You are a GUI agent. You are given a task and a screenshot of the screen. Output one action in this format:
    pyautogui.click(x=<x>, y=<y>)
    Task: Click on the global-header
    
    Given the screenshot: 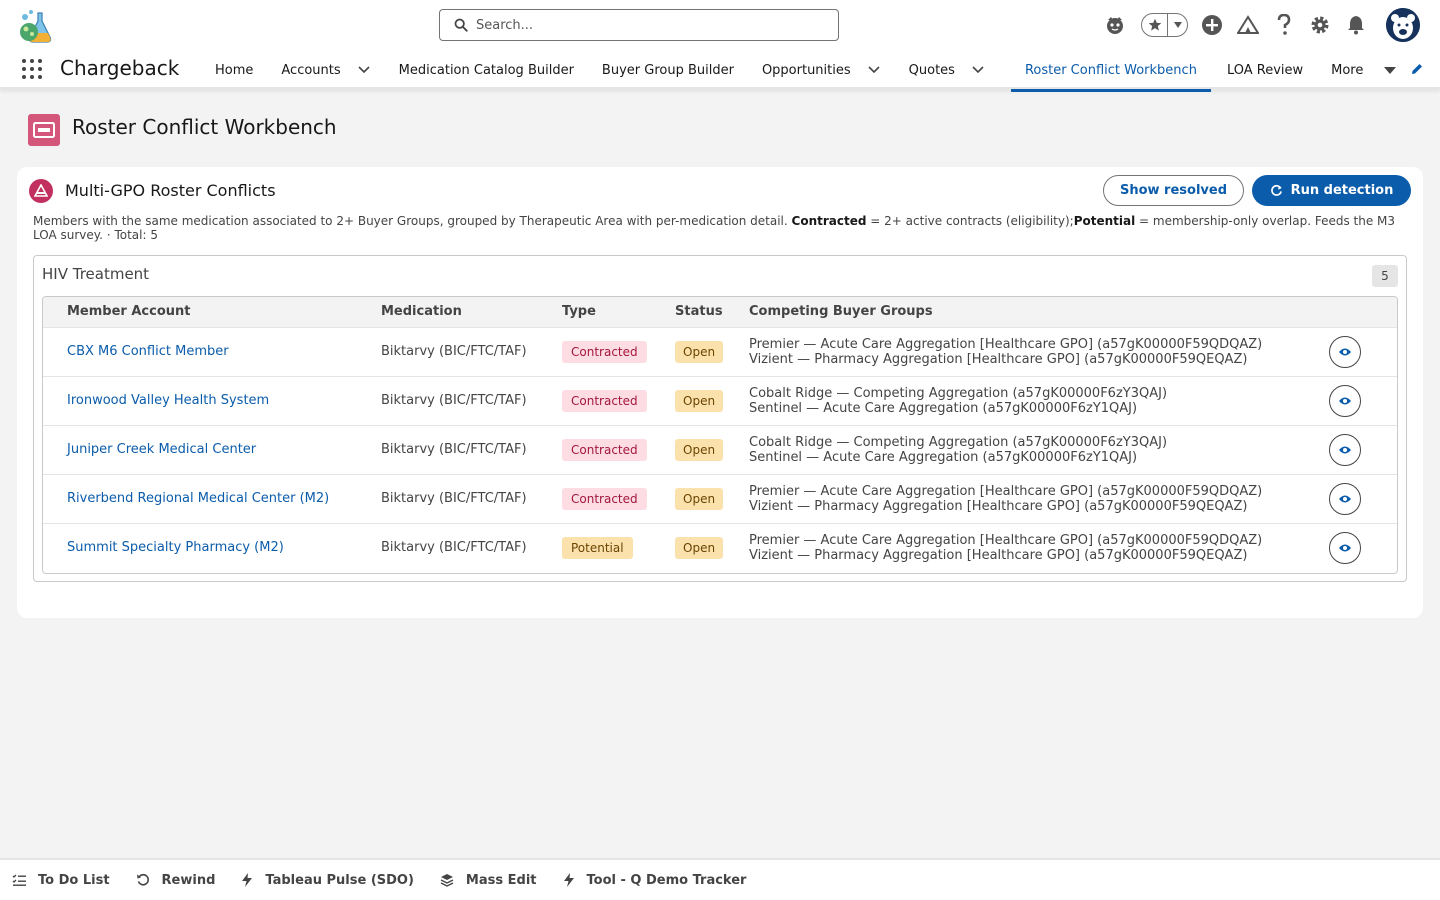 What is the action you would take?
    pyautogui.click(x=720, y=25)
    